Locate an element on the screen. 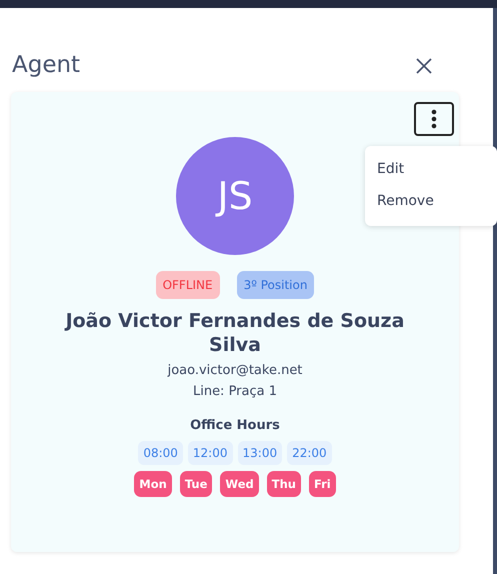 This screenshot has width=497, height=574. avatar: JS is located at coordinates (235, 196).